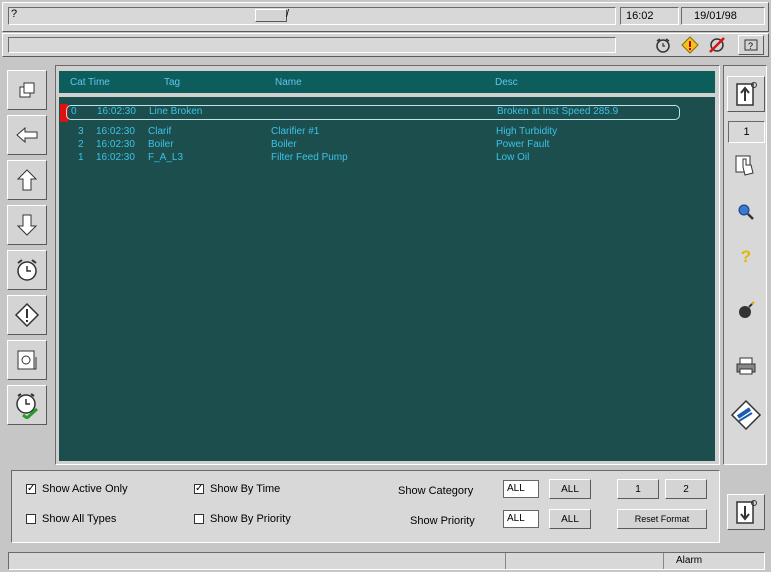 This screenshot has height=572, width=771. What do you see at coordinates (558, 111) in the screenshot?
I see `alarm-desc: Broken at Inst Speed 285.9` at bounding box center [558, 111].